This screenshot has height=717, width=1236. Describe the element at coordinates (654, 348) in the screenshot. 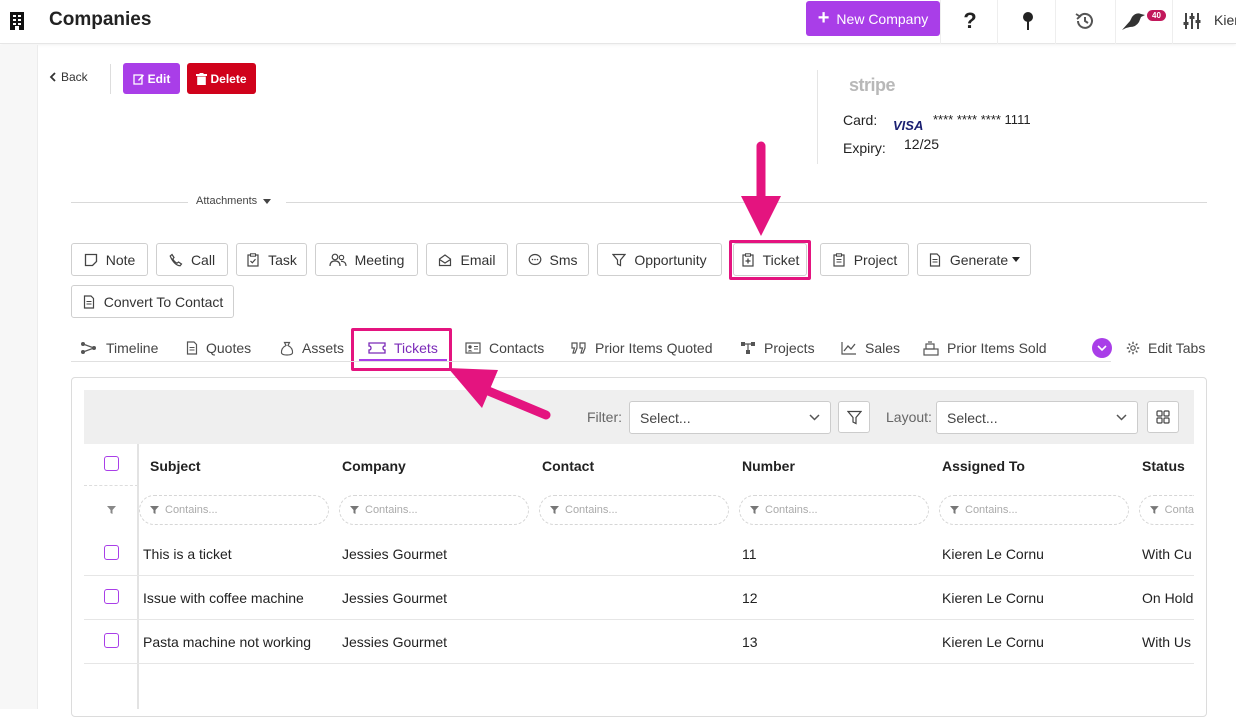

I see `tab-prior-items-quoted-label: Prior Items Quoted` at that location.